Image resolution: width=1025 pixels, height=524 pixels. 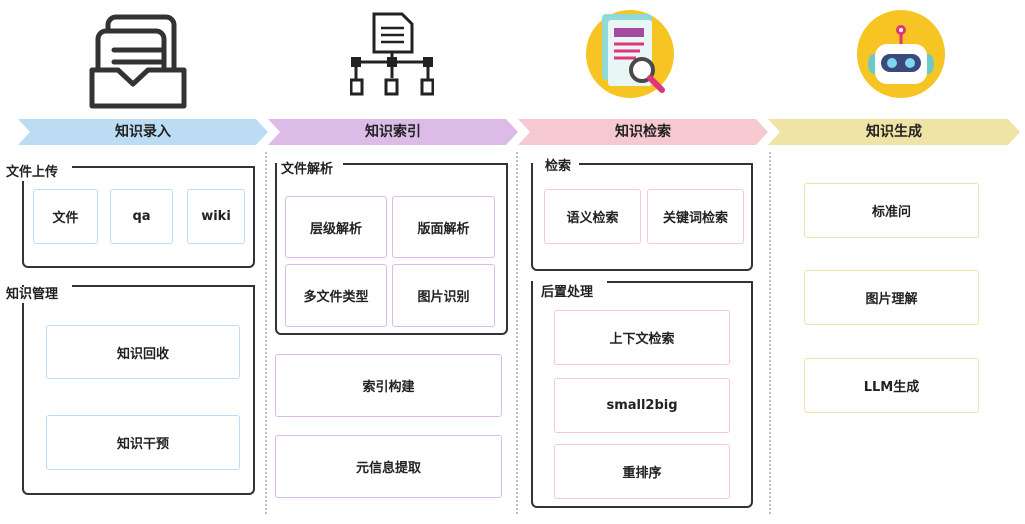 What do you see at coordinates (32, 295) in the screenshot?
I see `group-title: 知识管理` at bounding box center [32, 295].